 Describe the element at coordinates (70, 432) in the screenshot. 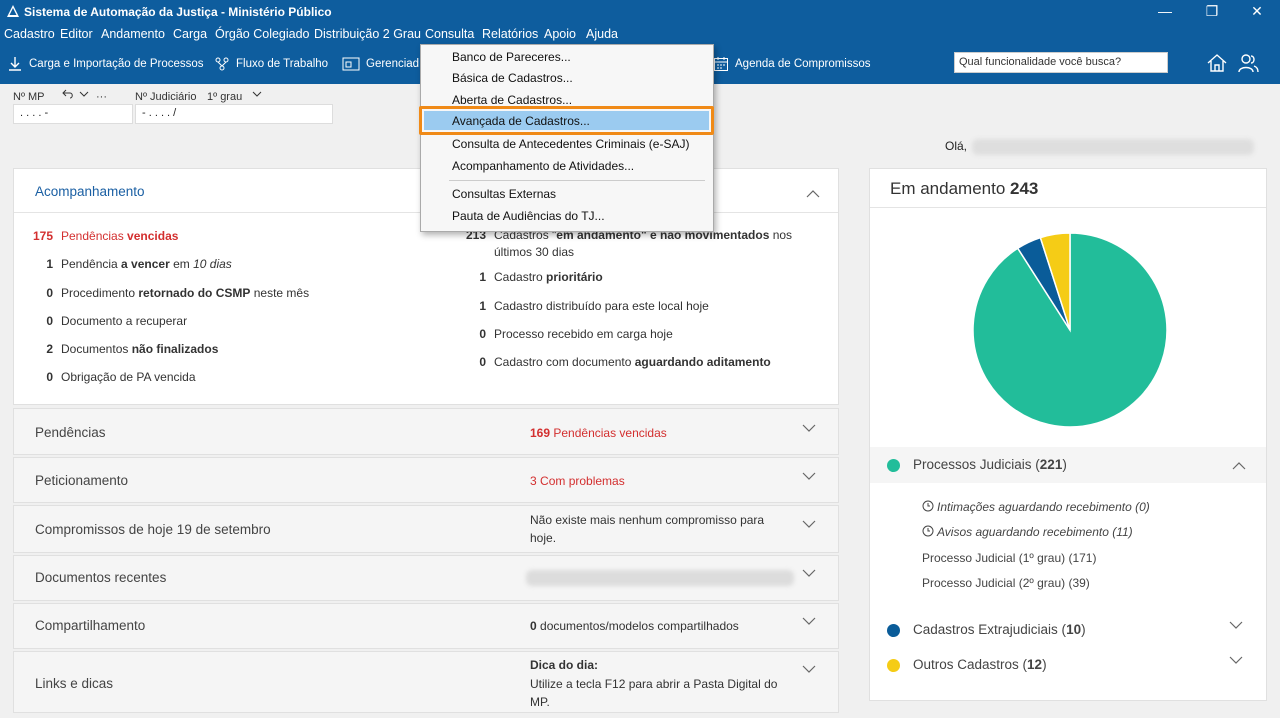

I see `pendencias-title: Pendências` at that location.